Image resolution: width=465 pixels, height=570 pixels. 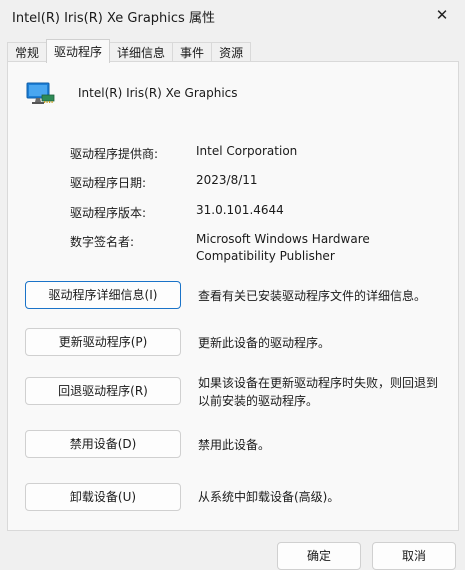 What do you see at coordinates (319, 556) in the screenshot?
I see `ok-button: 确定` at bounding box center [319, 556].